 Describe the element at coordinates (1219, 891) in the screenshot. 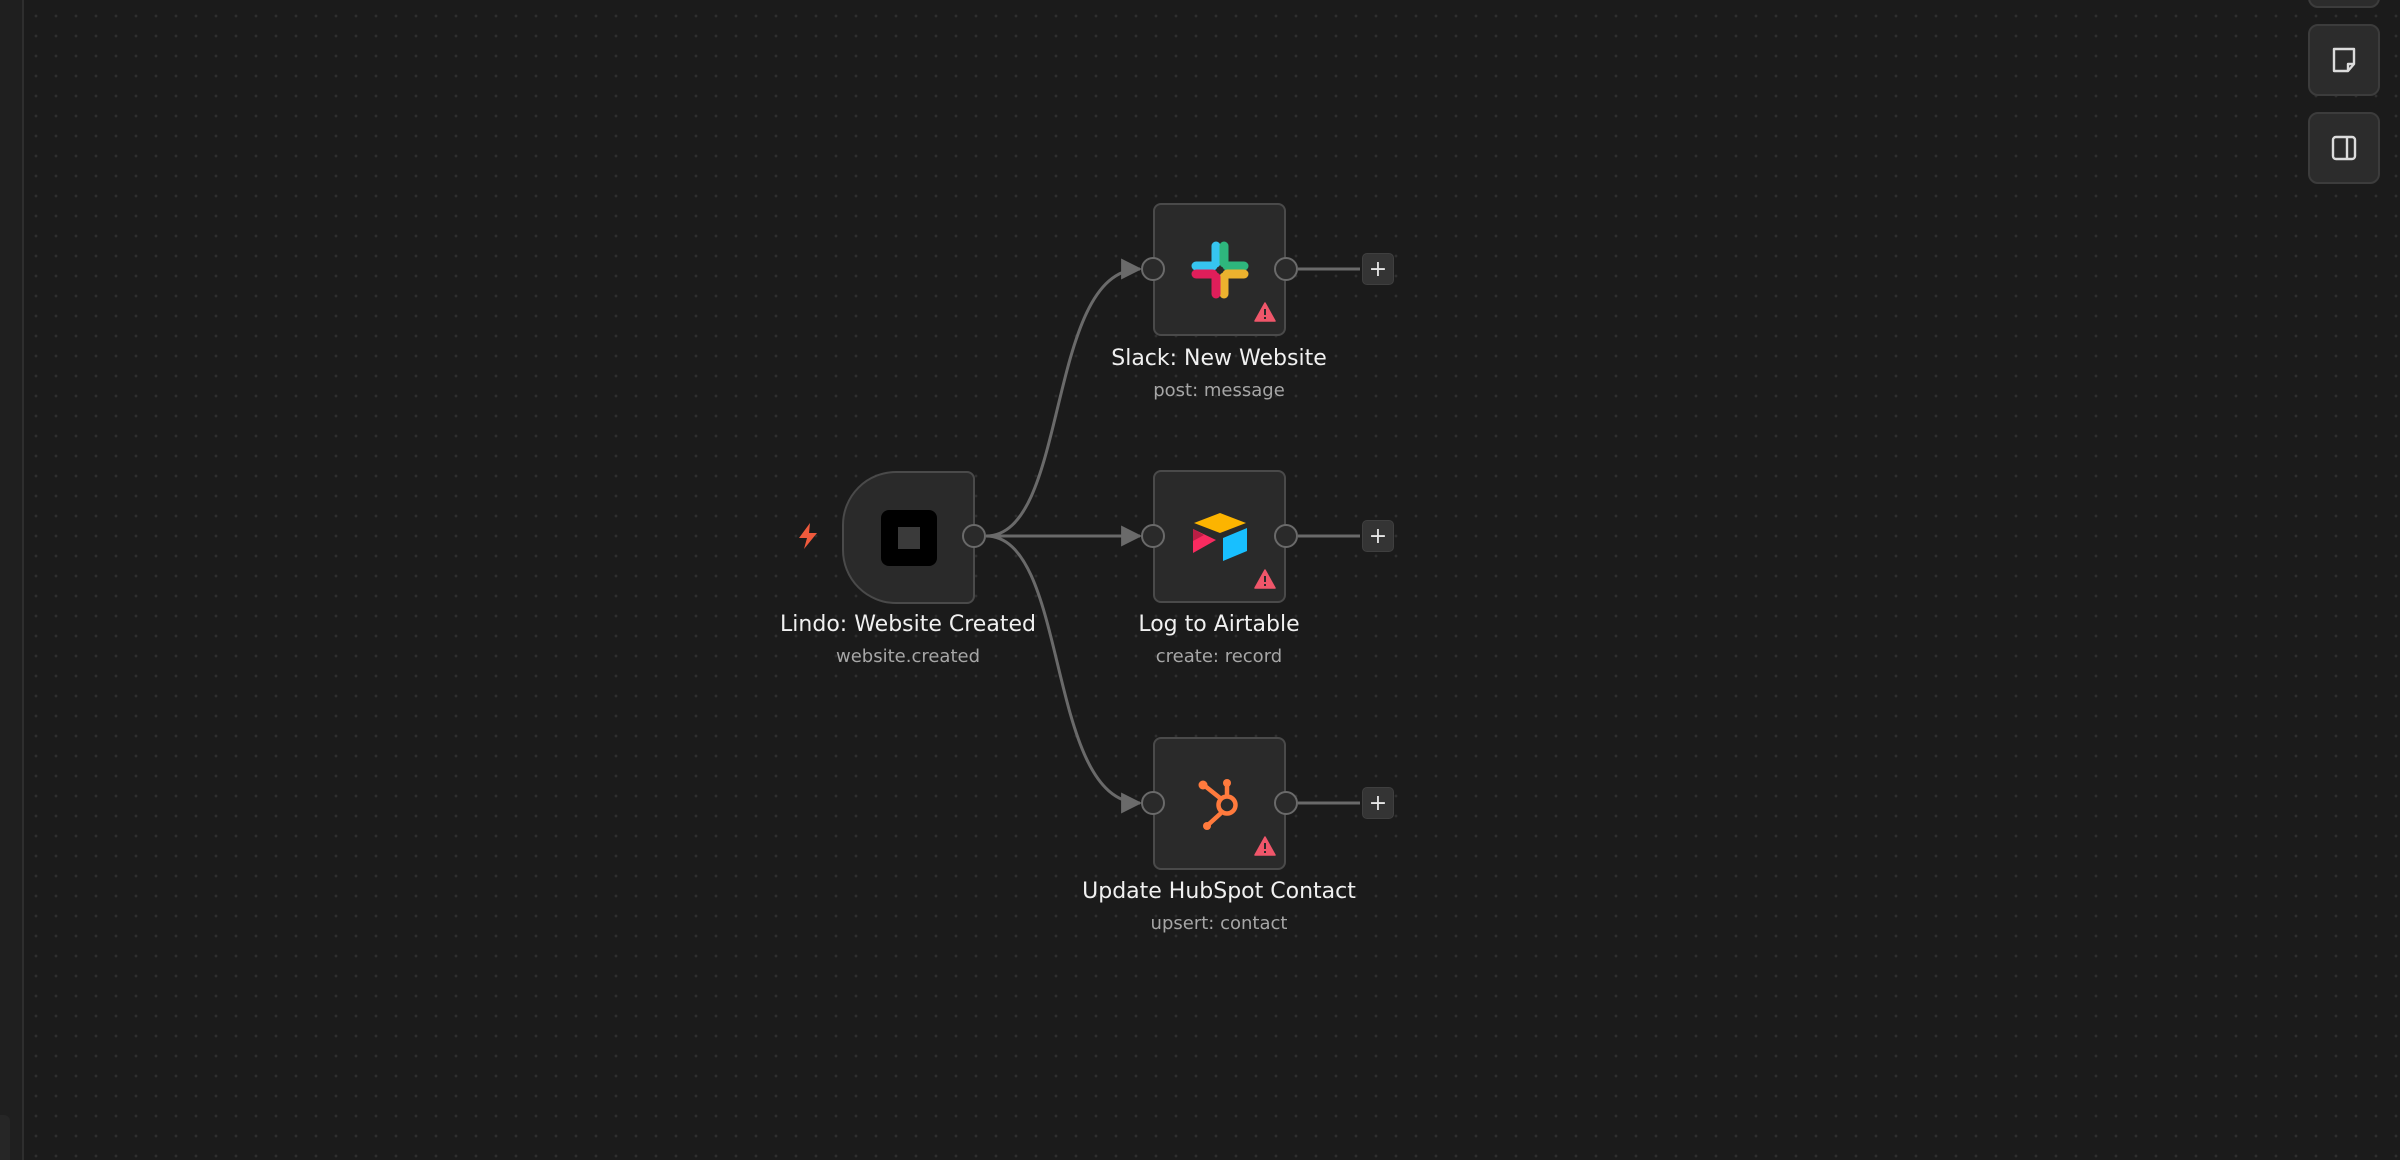

I see `hubspot-node-title: Update HubSpot Contact` at that location.